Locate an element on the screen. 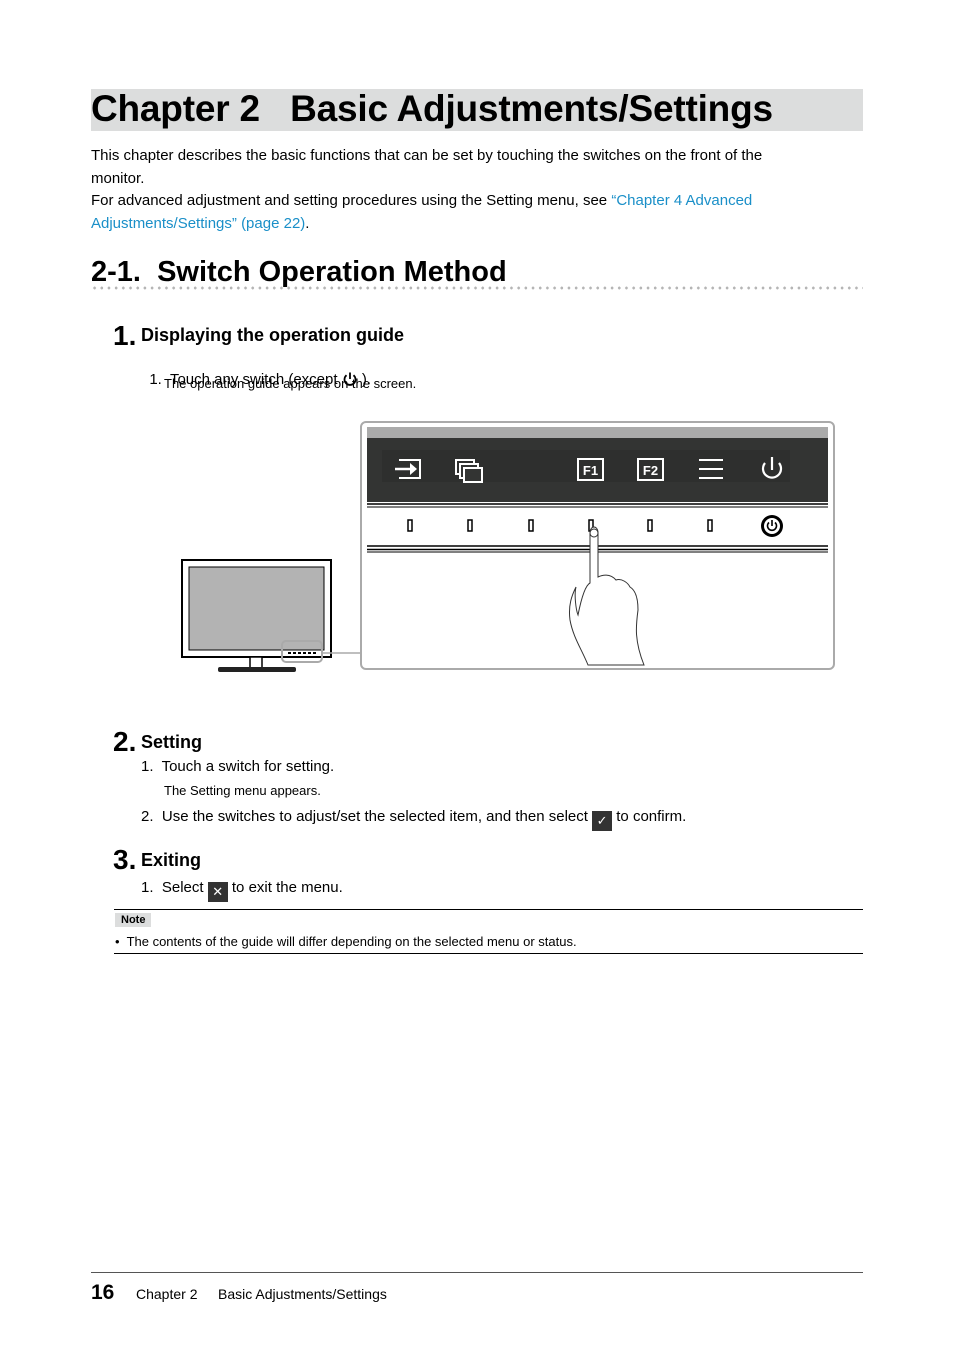  check-icon: ✓ is located at coordinates (602, 821).